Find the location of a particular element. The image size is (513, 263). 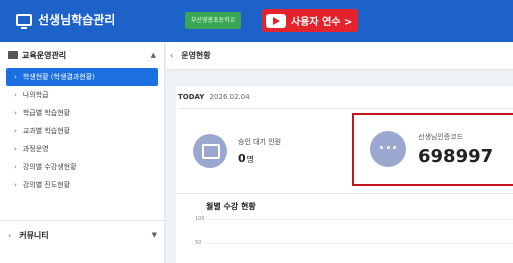

approval-value: 0명 is located at coordinates (246, 158).